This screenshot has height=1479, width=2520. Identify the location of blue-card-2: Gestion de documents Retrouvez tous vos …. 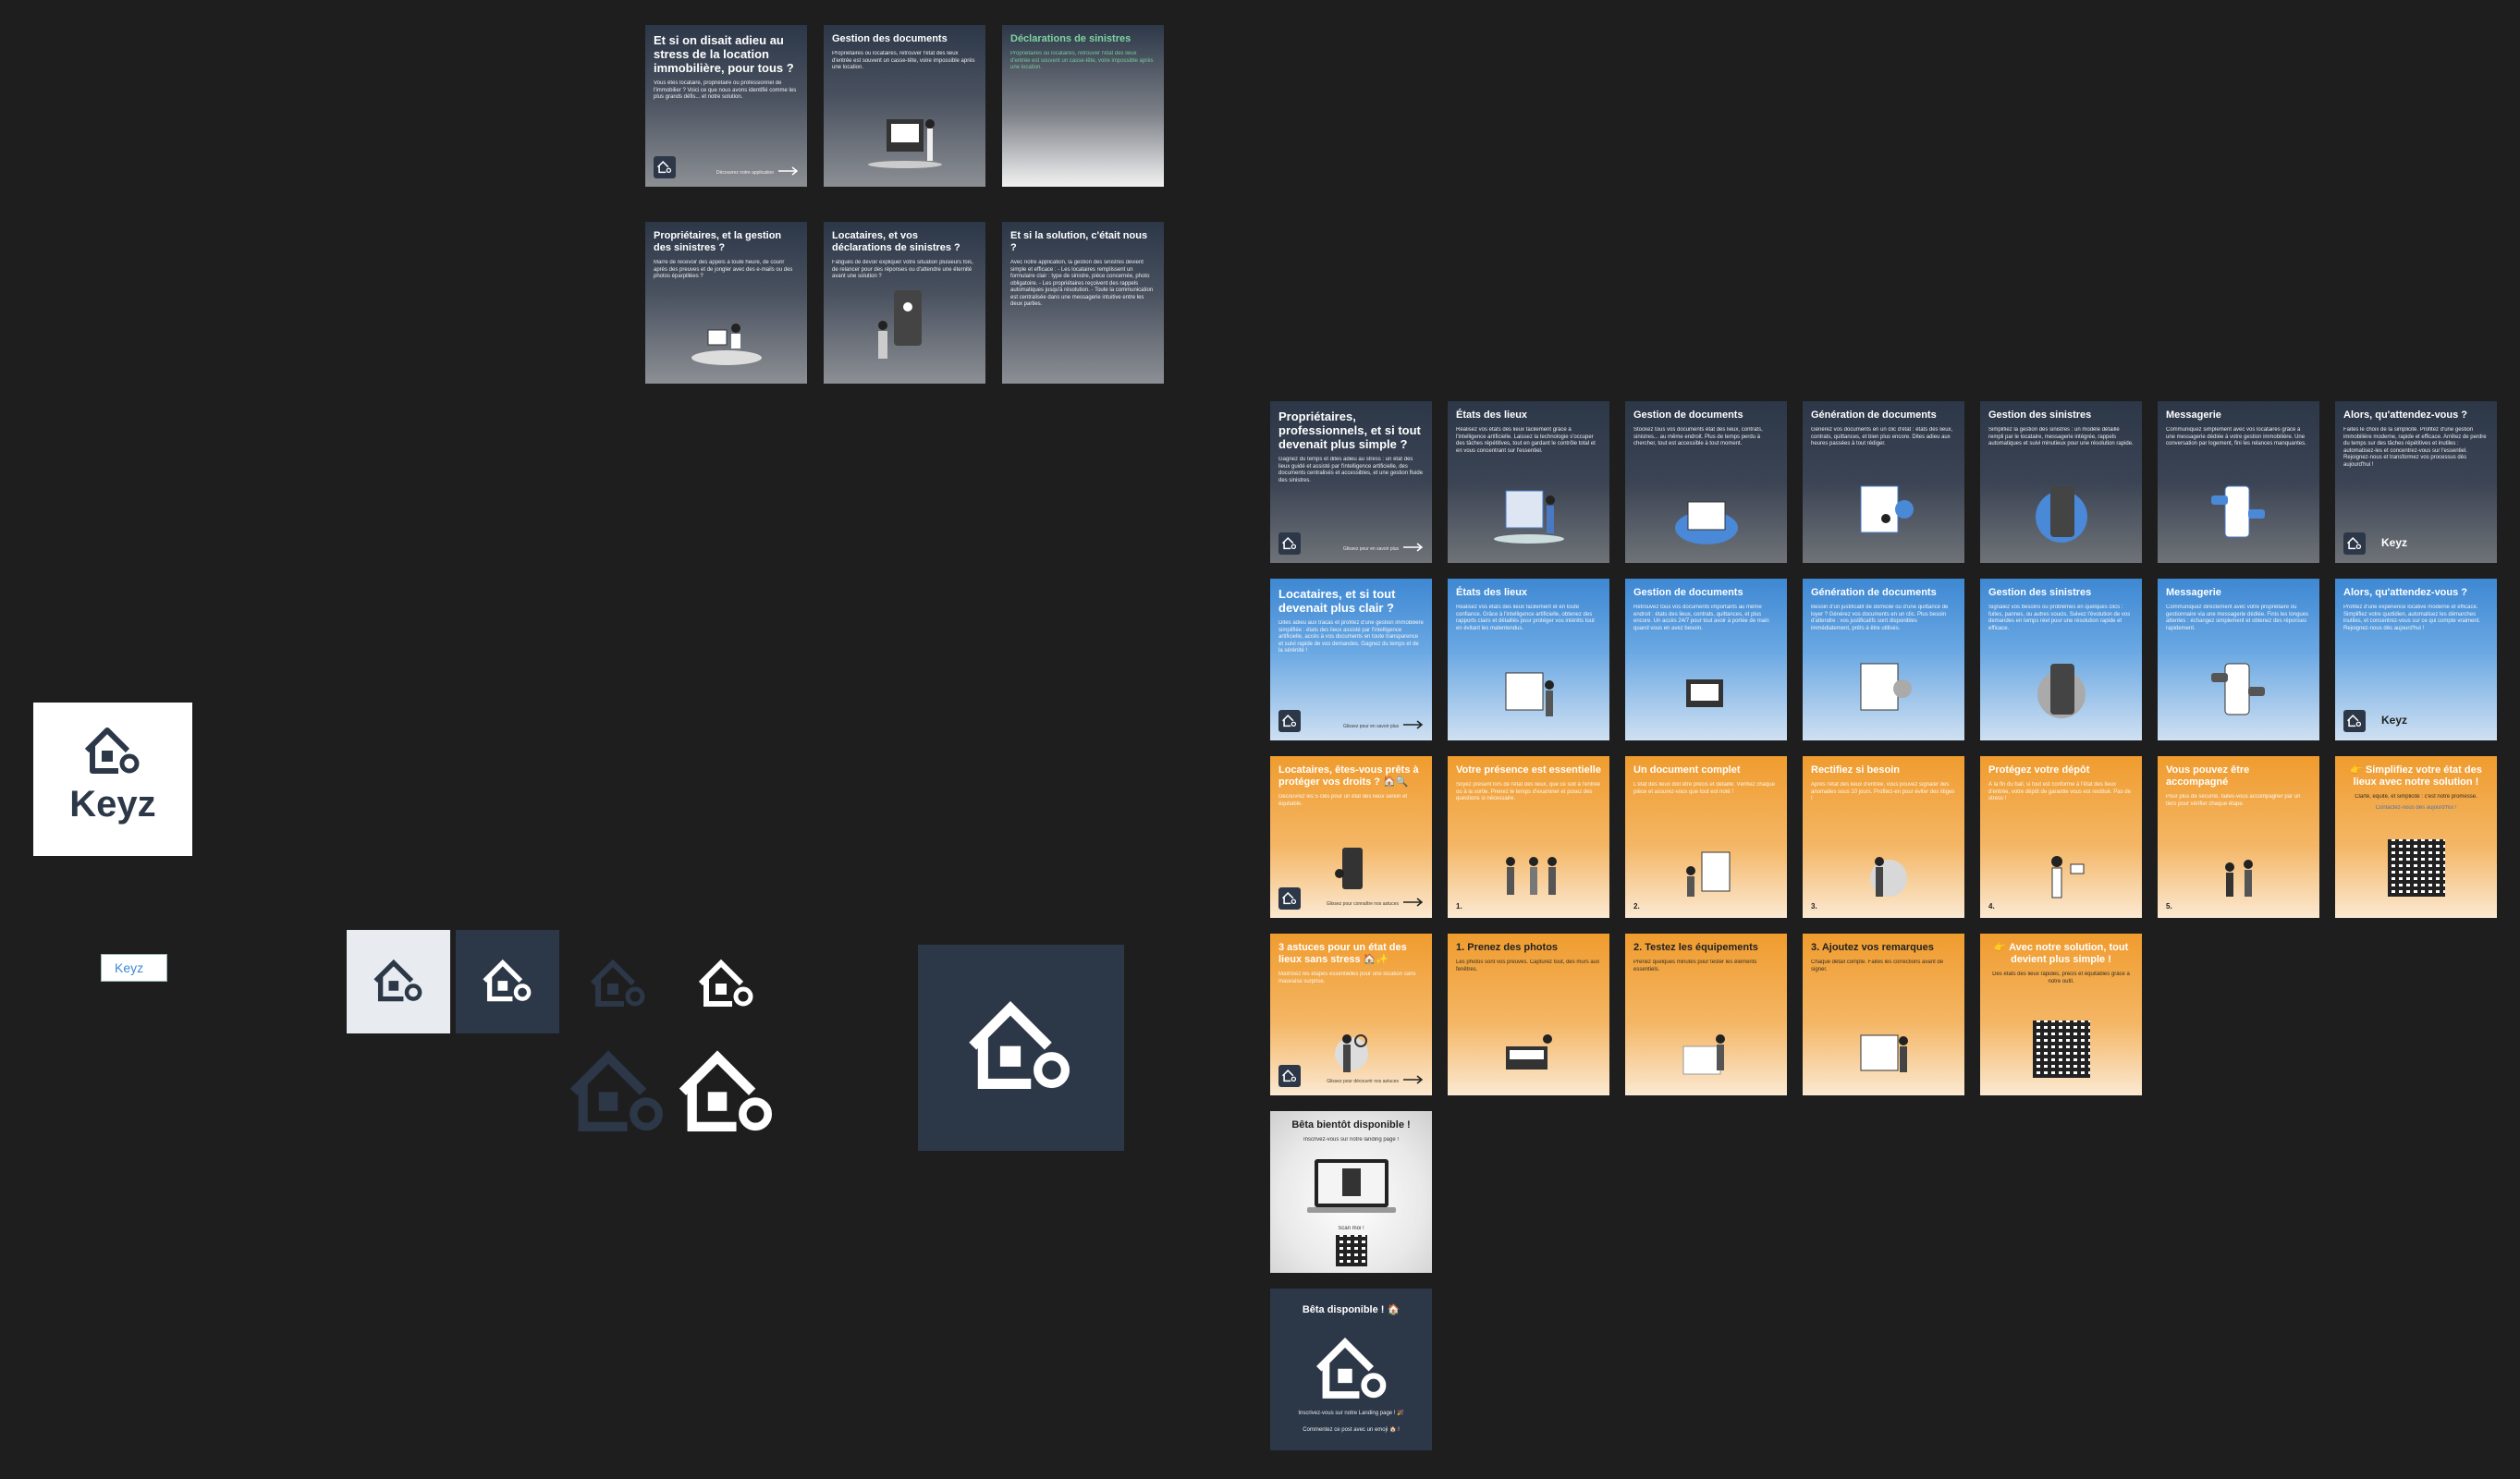
(1706, 659).